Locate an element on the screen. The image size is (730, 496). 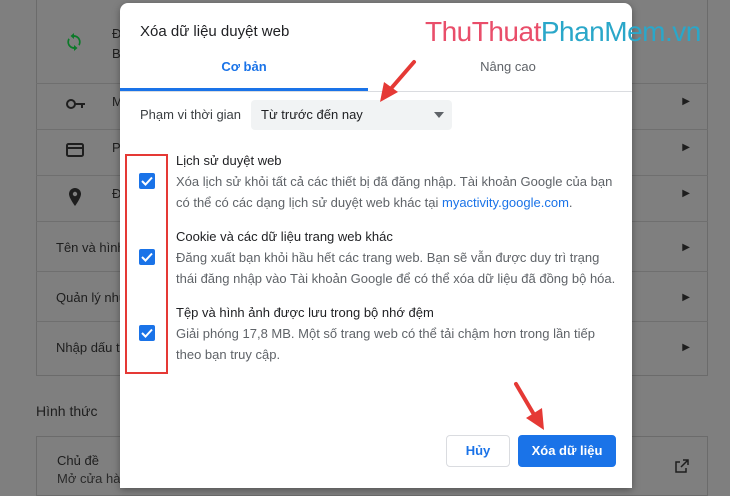
manage-people-label: Quản lý nhũ is located at coordinates (91, 297).